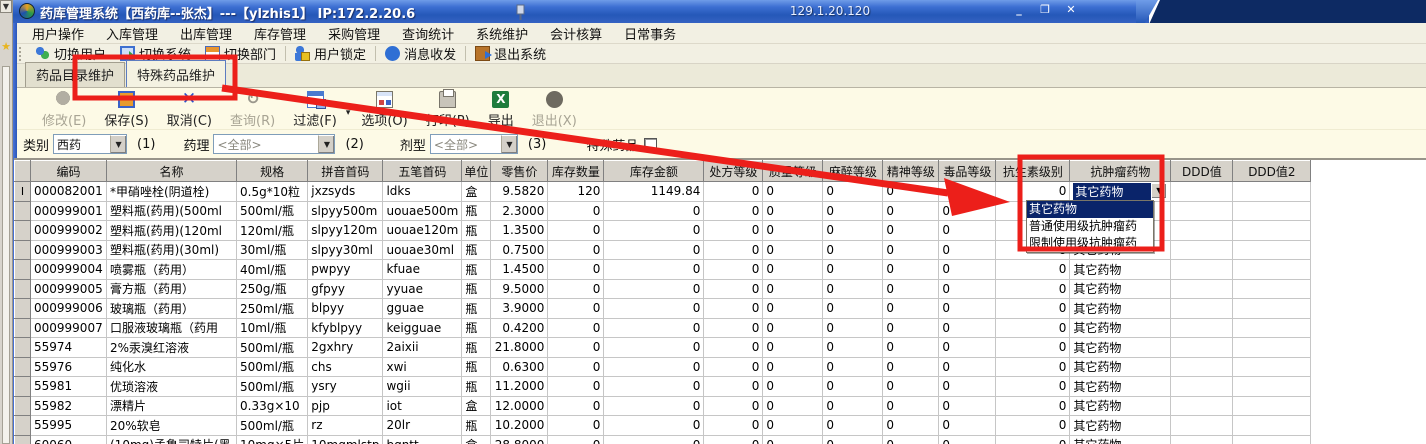  Describe the element at coordinates (654, 347) in the screenshot. I see `cell-库存金额: 0` at that location.